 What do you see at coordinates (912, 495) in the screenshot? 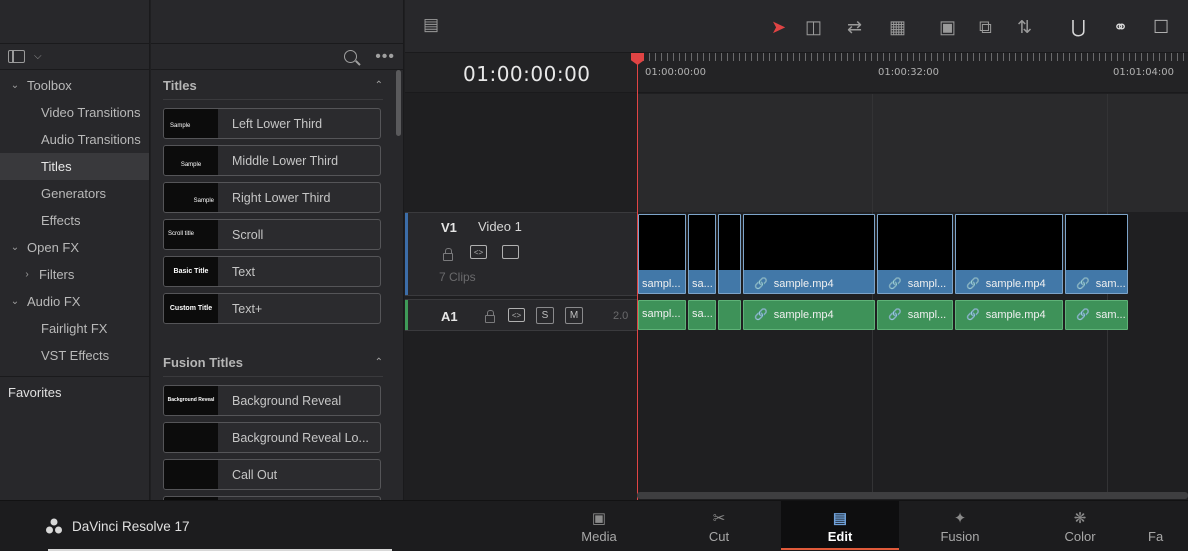
I see `timeline-horizontal-scrollbar` at bounding box center [912, 495].